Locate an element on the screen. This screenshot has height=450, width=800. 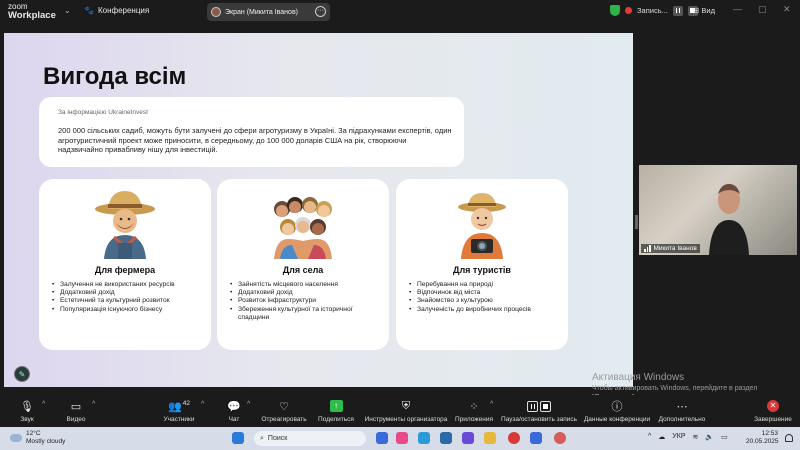
host-tools-button: ⛨ Инструменты организатора is located at coordinates (406, 410).